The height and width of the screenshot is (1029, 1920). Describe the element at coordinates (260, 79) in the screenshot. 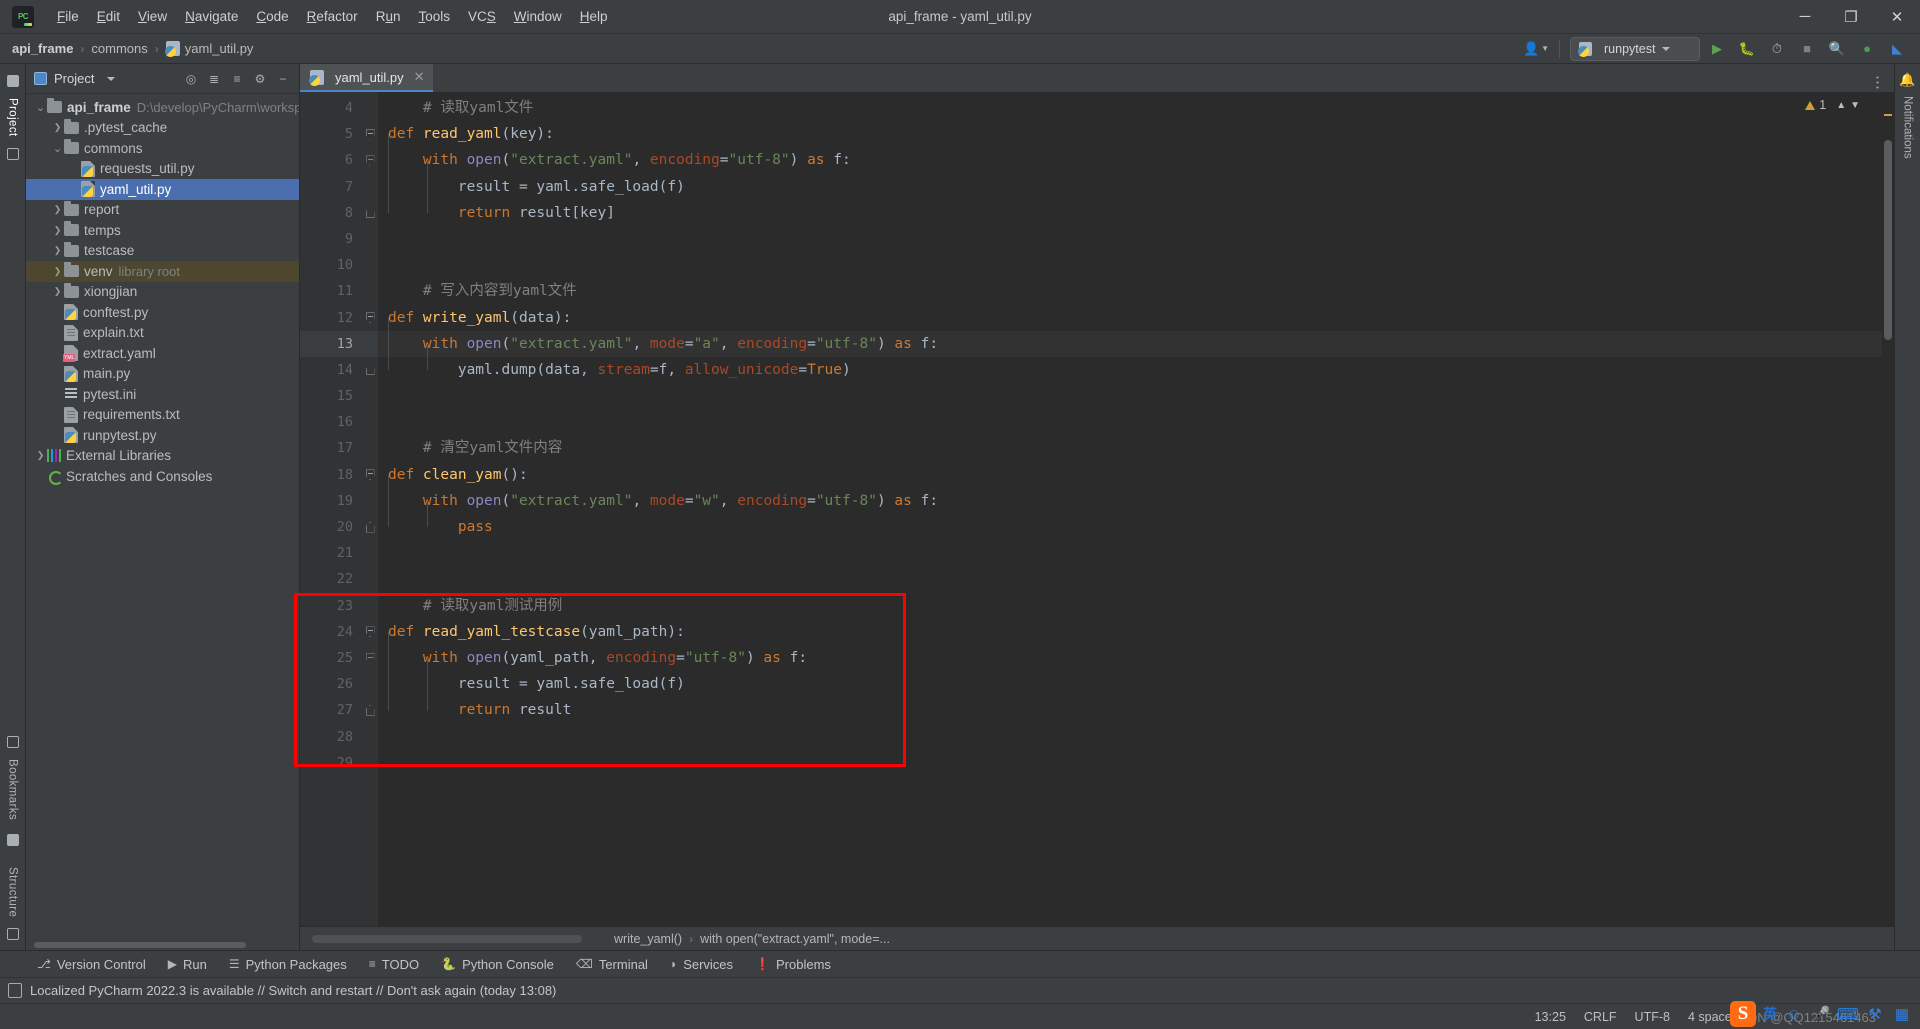

I see `settings-gear-icon: ⚙` at that location.